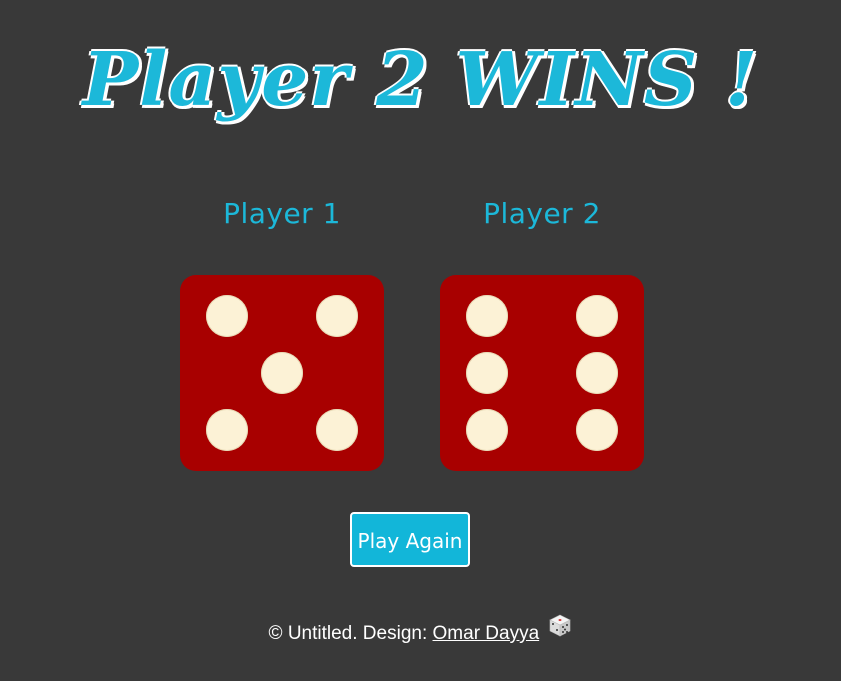  I want to click on player-1-die, so click(282, 373).